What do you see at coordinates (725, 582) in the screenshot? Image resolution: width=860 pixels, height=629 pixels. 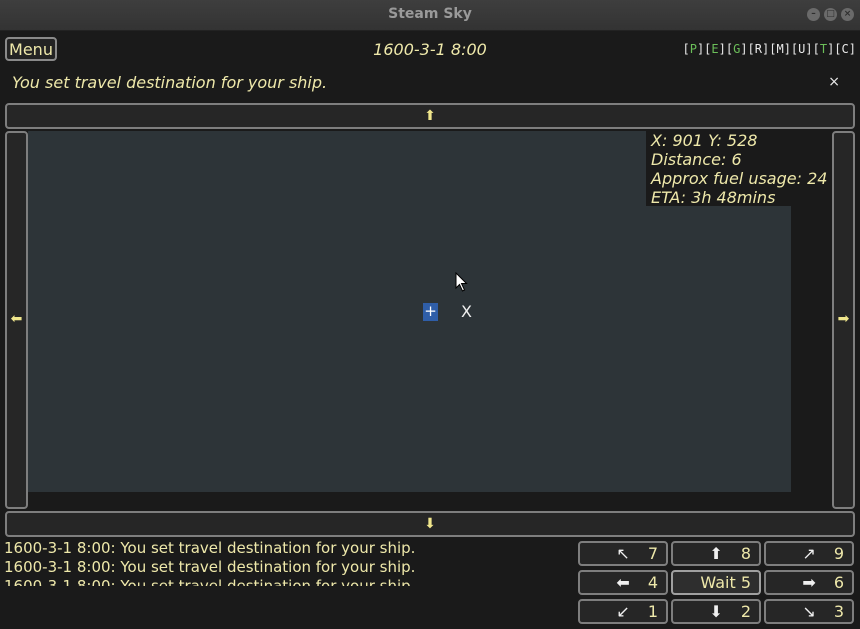 I see `wait-label: Wait 5` at bounding box center [725, 582].